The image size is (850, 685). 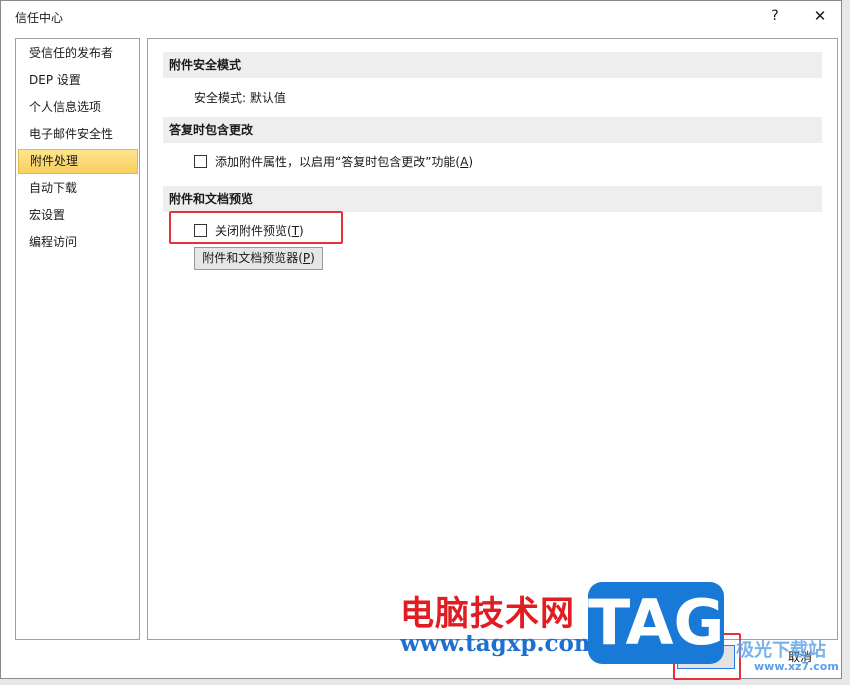 I want to click on security-mode-text: 安全模式: 默认值, so click(x=240, y=98).